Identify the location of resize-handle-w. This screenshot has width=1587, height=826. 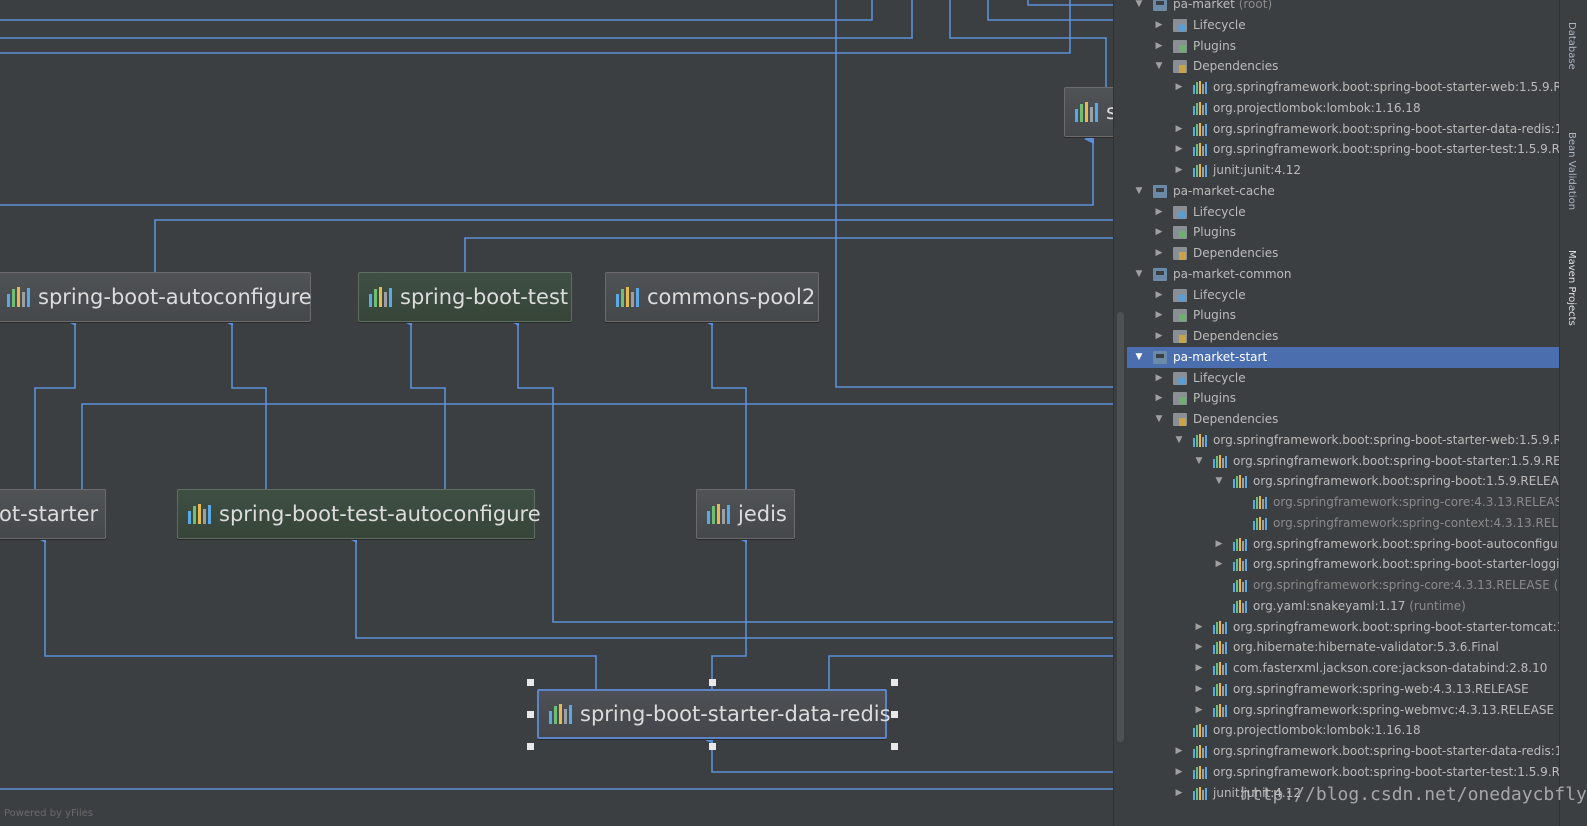
(530, 714).